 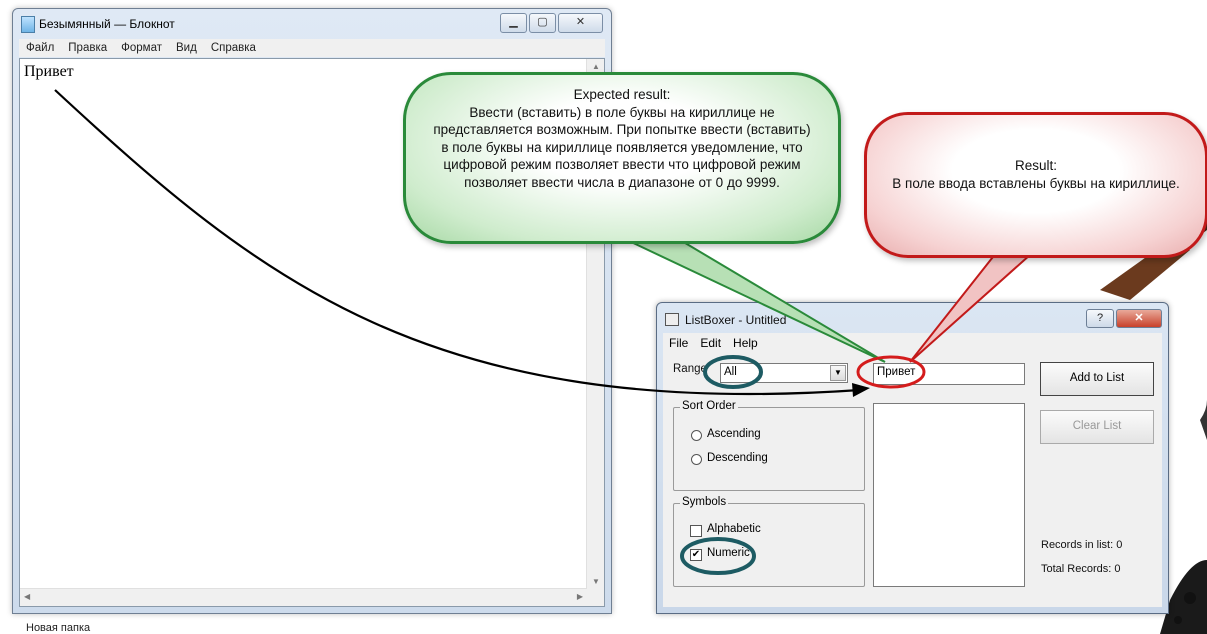 What do you see at coordinates (746, 294) in the screenshot?
I see `green-callout-tail` at bounding box center [746, 294].